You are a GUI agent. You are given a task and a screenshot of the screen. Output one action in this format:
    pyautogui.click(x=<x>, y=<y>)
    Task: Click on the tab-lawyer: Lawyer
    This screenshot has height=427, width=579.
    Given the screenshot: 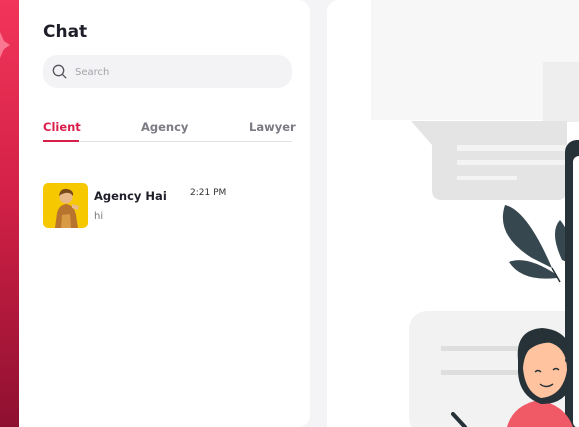 What is the action you would take?
    pyautogui.click(x=272, y=127)
    